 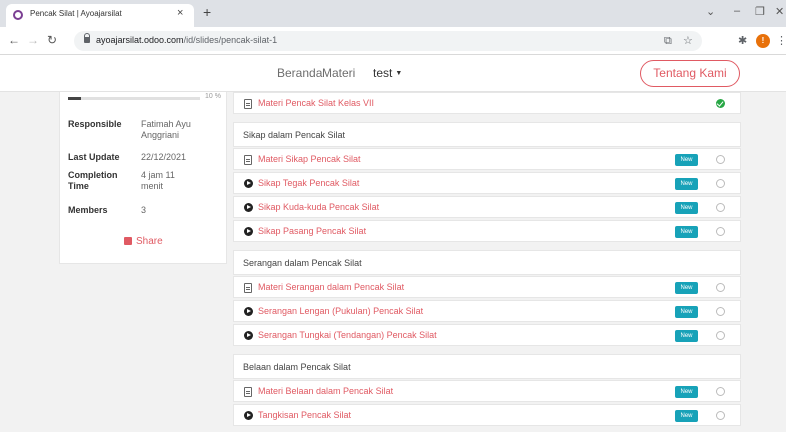 What do you see at coordinates (340, 311) in the screenshot?
I see `item-title-link: Serangan Lengan (Pukulan) Pencak Silat` at bounding box center [340, 311].